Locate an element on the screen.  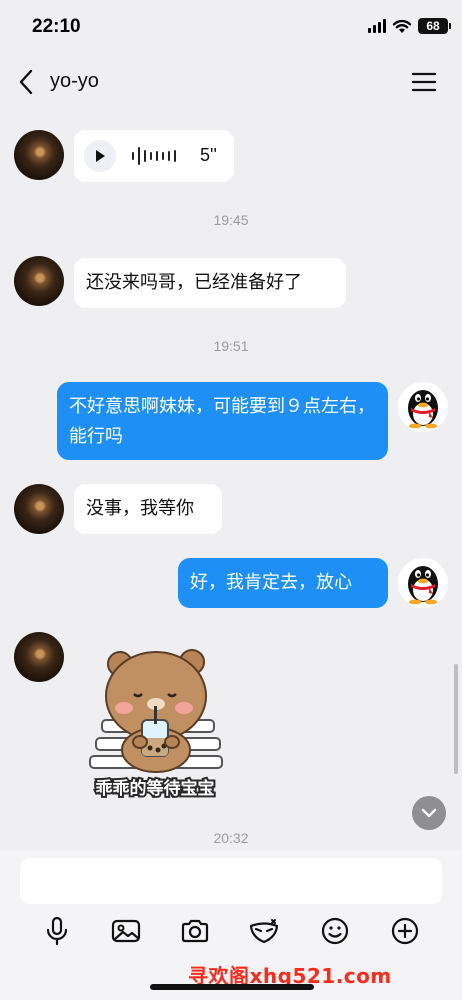
bear-sticker-image: 乖乖的等待宝宝 is located at coordinates (156, 725).